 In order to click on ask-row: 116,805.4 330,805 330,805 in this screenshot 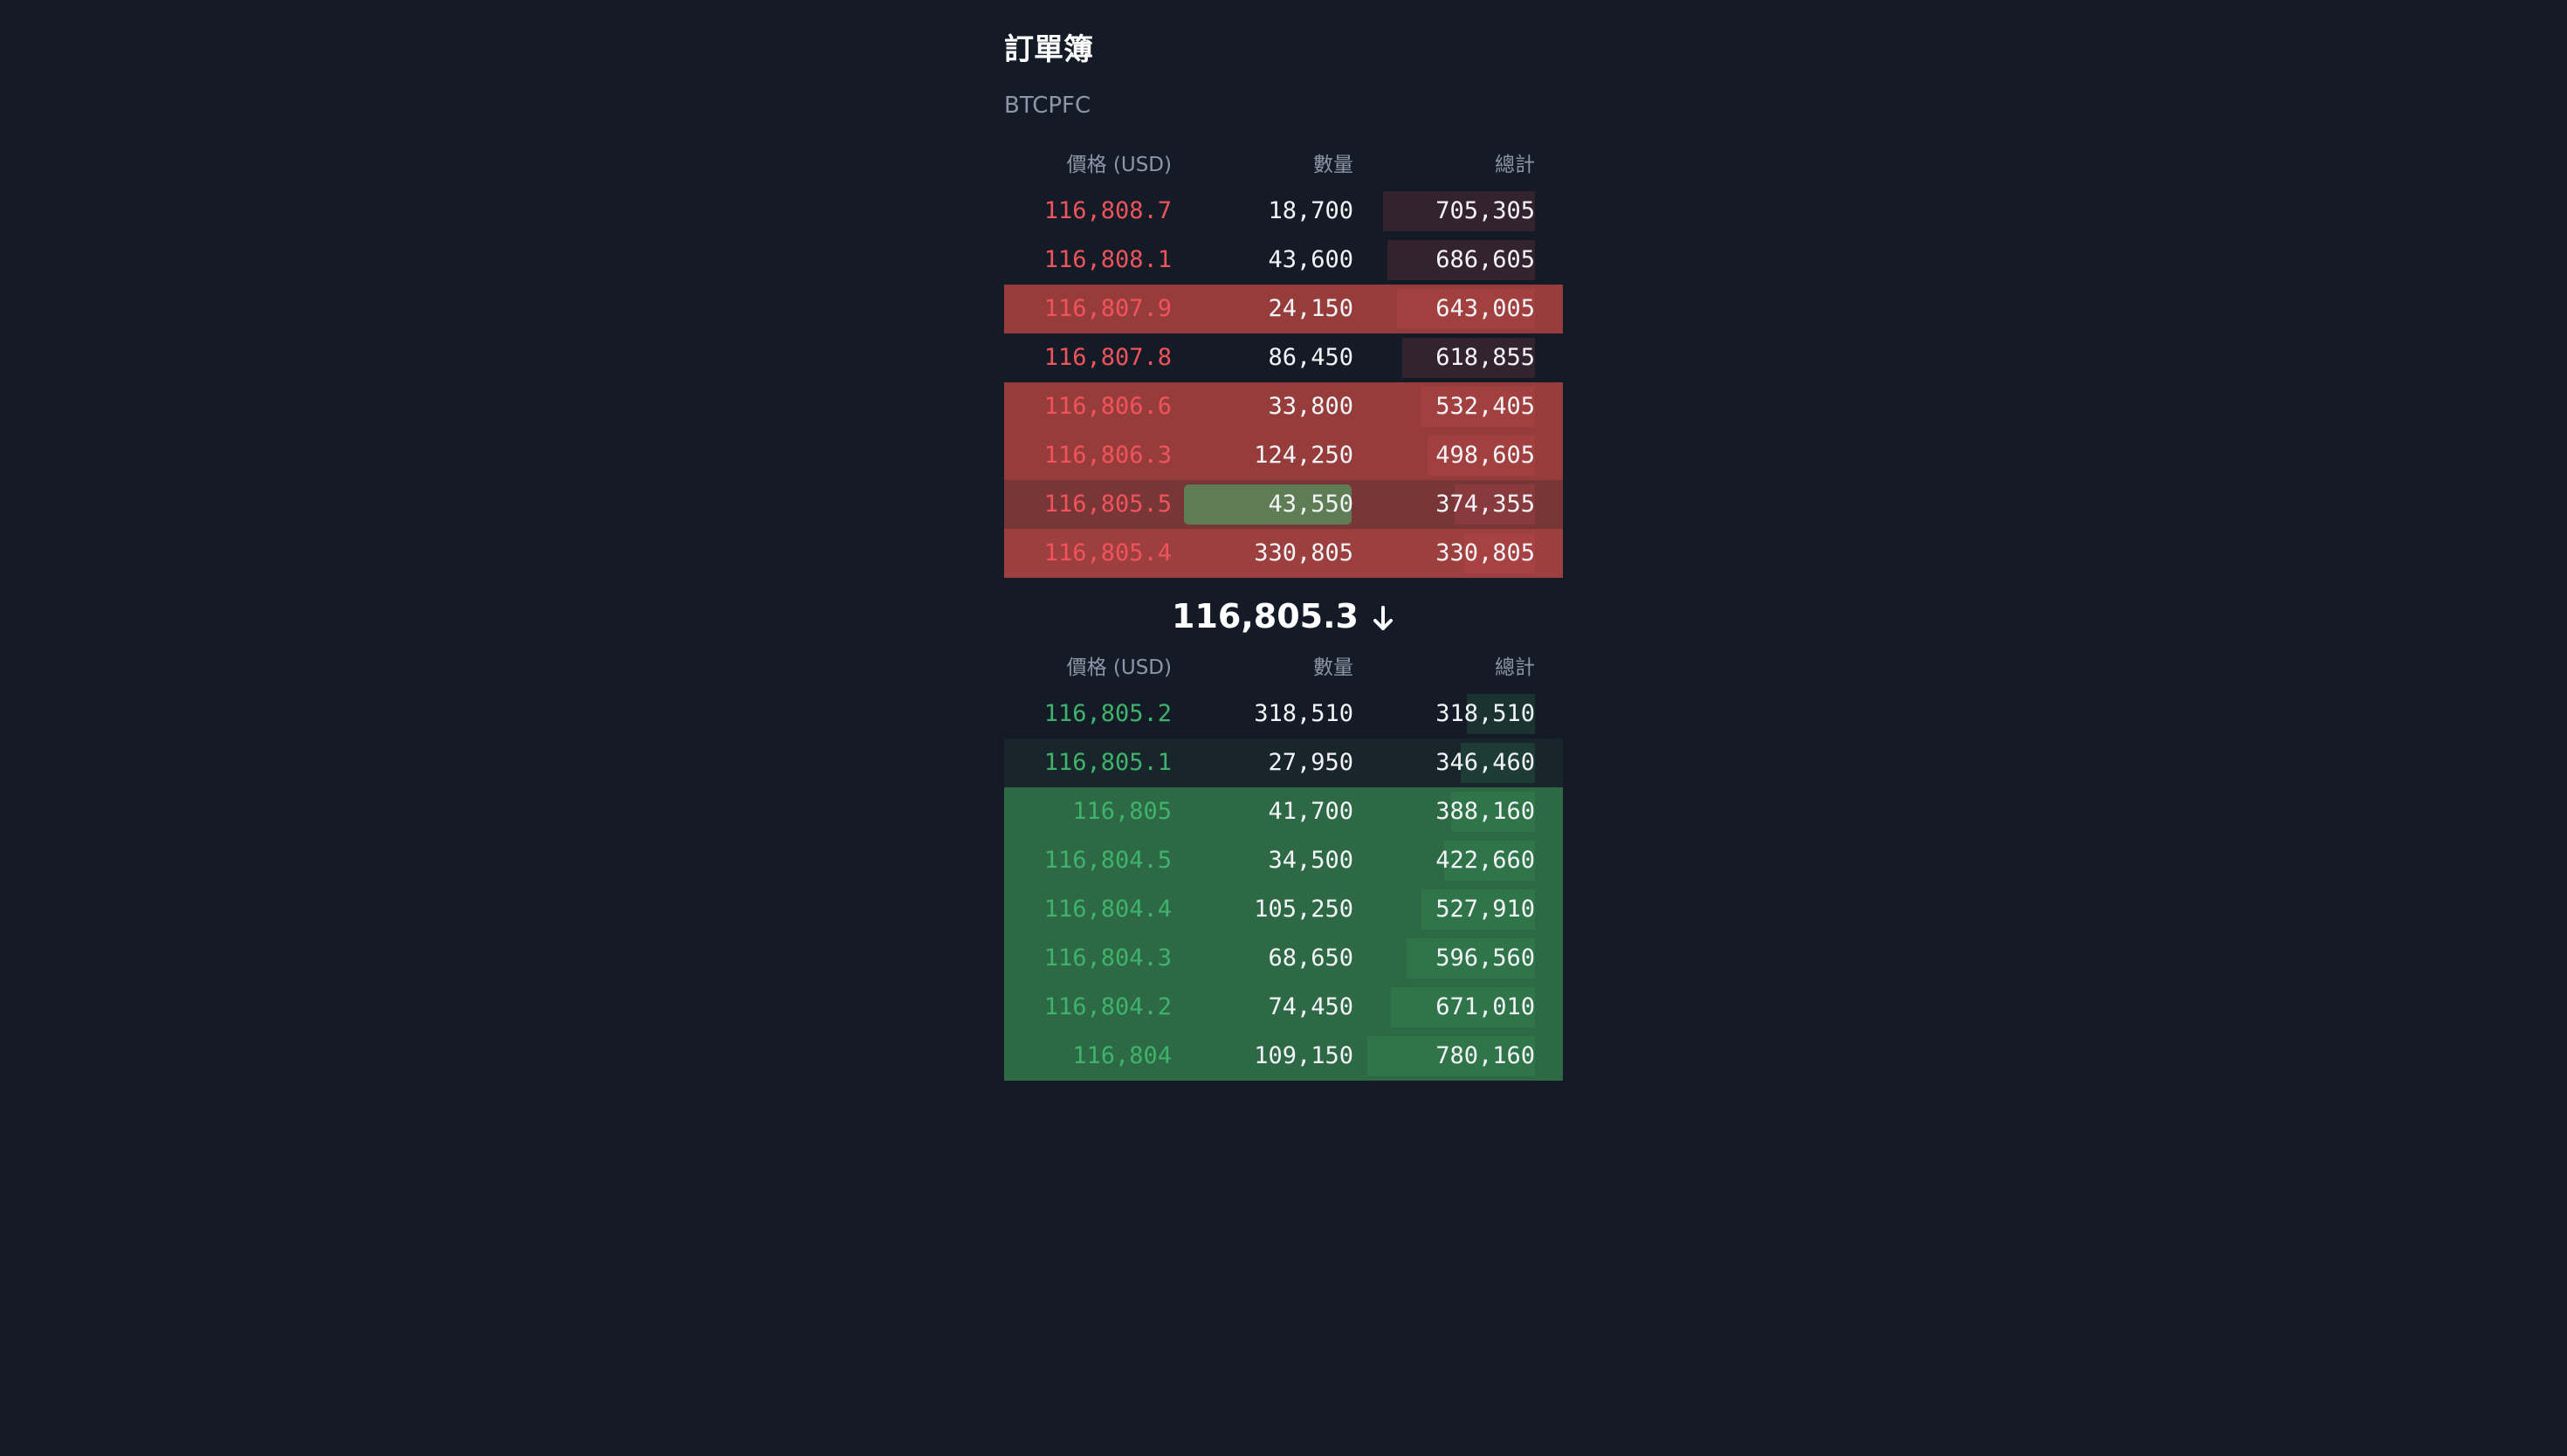, I will do `click(1283, 553)`.